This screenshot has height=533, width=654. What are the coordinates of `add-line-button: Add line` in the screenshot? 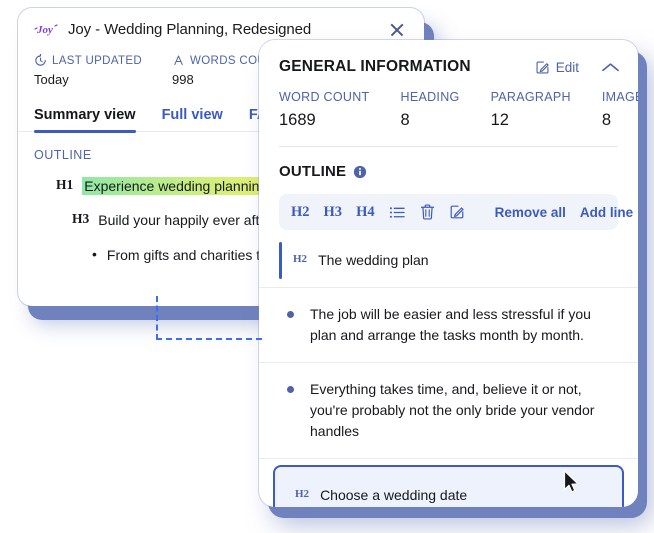 It's located at (606, 212).